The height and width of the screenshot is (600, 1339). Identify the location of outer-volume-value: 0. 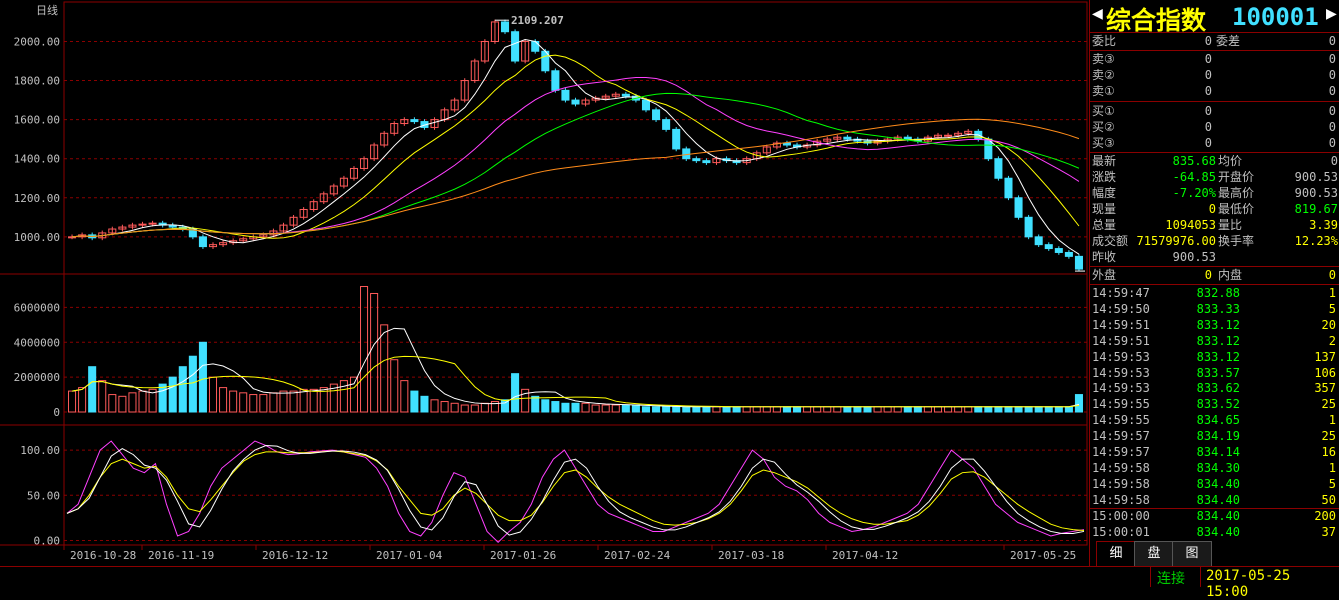
(1208, 275).